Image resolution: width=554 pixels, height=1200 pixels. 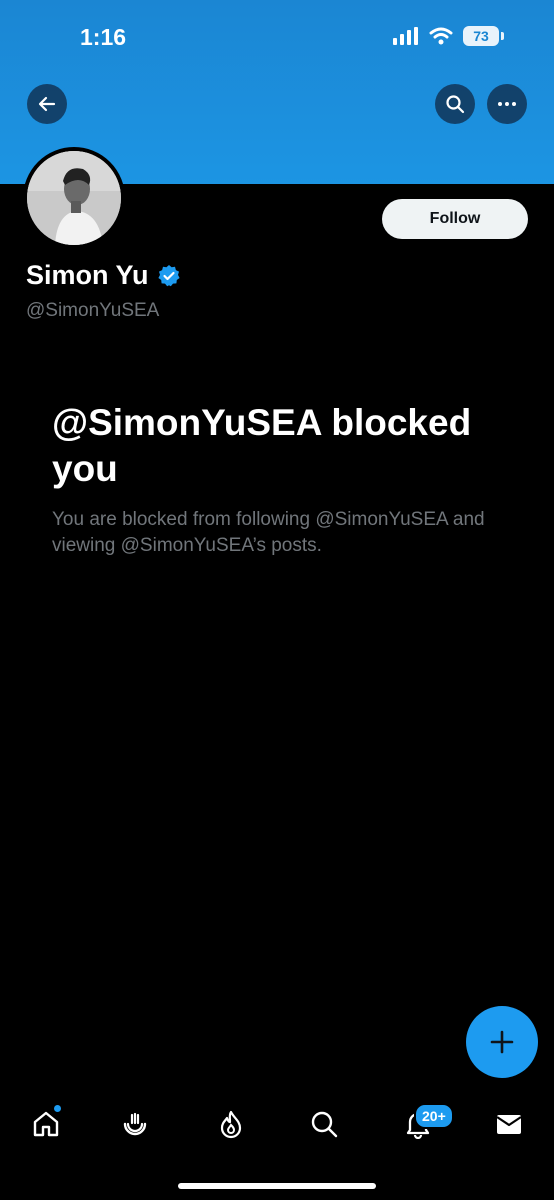 What do you see at coordinates (405, 36) in the screenshot?
I see `cellular-signal-icon` at bounding box center [405, 36].